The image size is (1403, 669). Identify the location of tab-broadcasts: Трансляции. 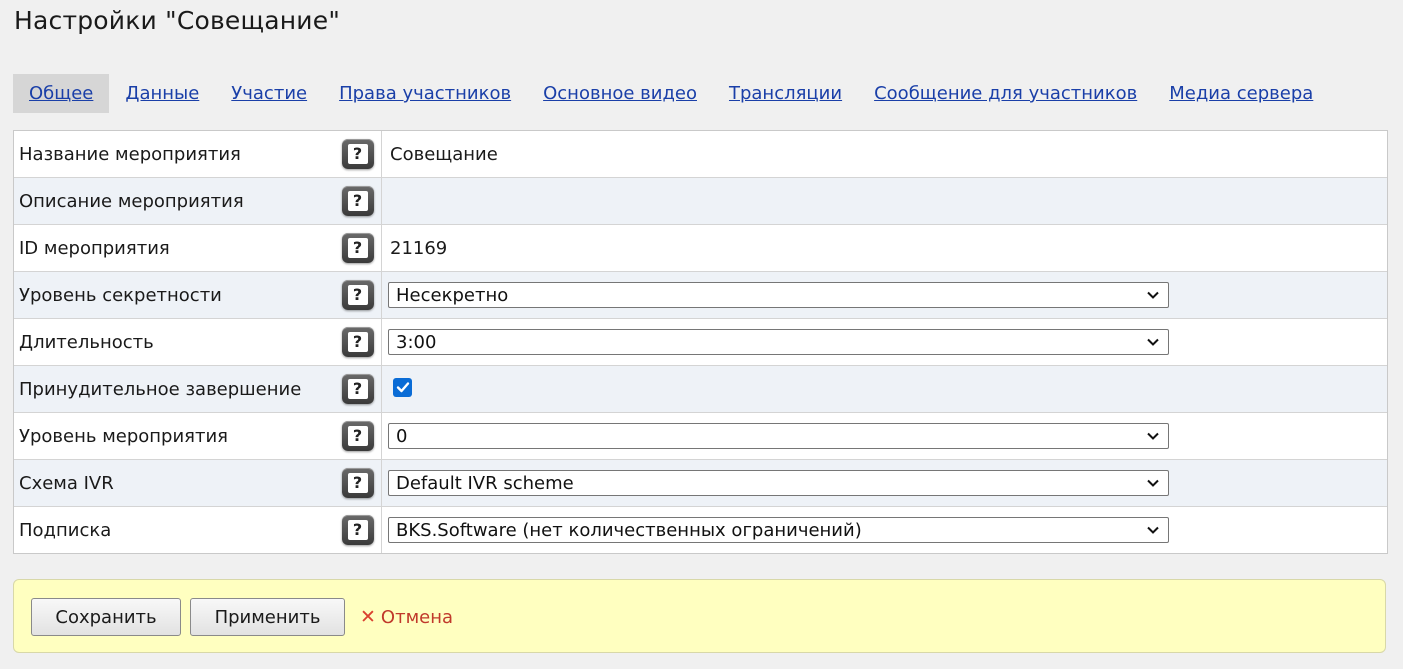
(785, 93).